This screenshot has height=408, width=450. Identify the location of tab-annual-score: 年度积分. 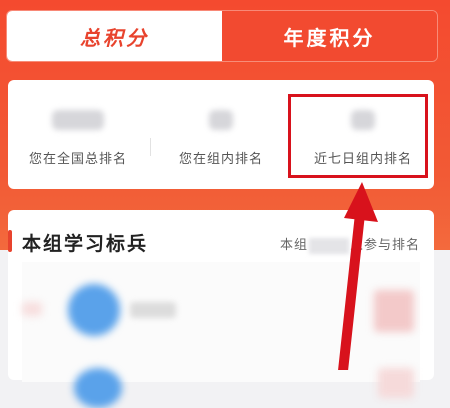
(329, 36).